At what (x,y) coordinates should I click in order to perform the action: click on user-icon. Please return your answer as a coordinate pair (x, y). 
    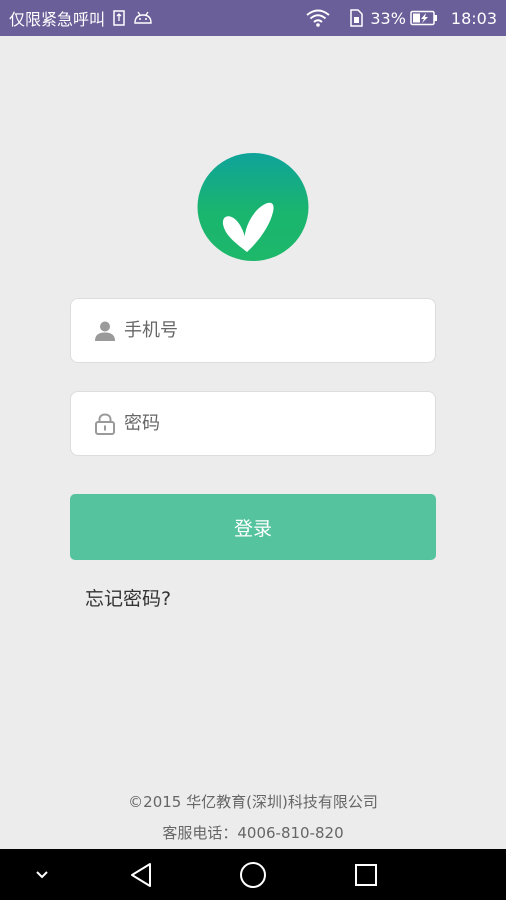
    Looking at the image, I should click on (105, 331).